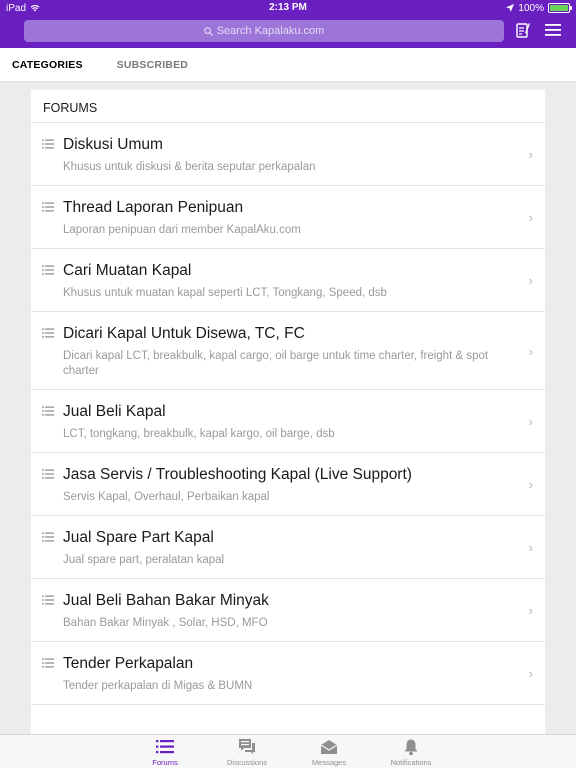 This screenshot has width=576, height=768. I want to click on battery-level, so click(559, 8).